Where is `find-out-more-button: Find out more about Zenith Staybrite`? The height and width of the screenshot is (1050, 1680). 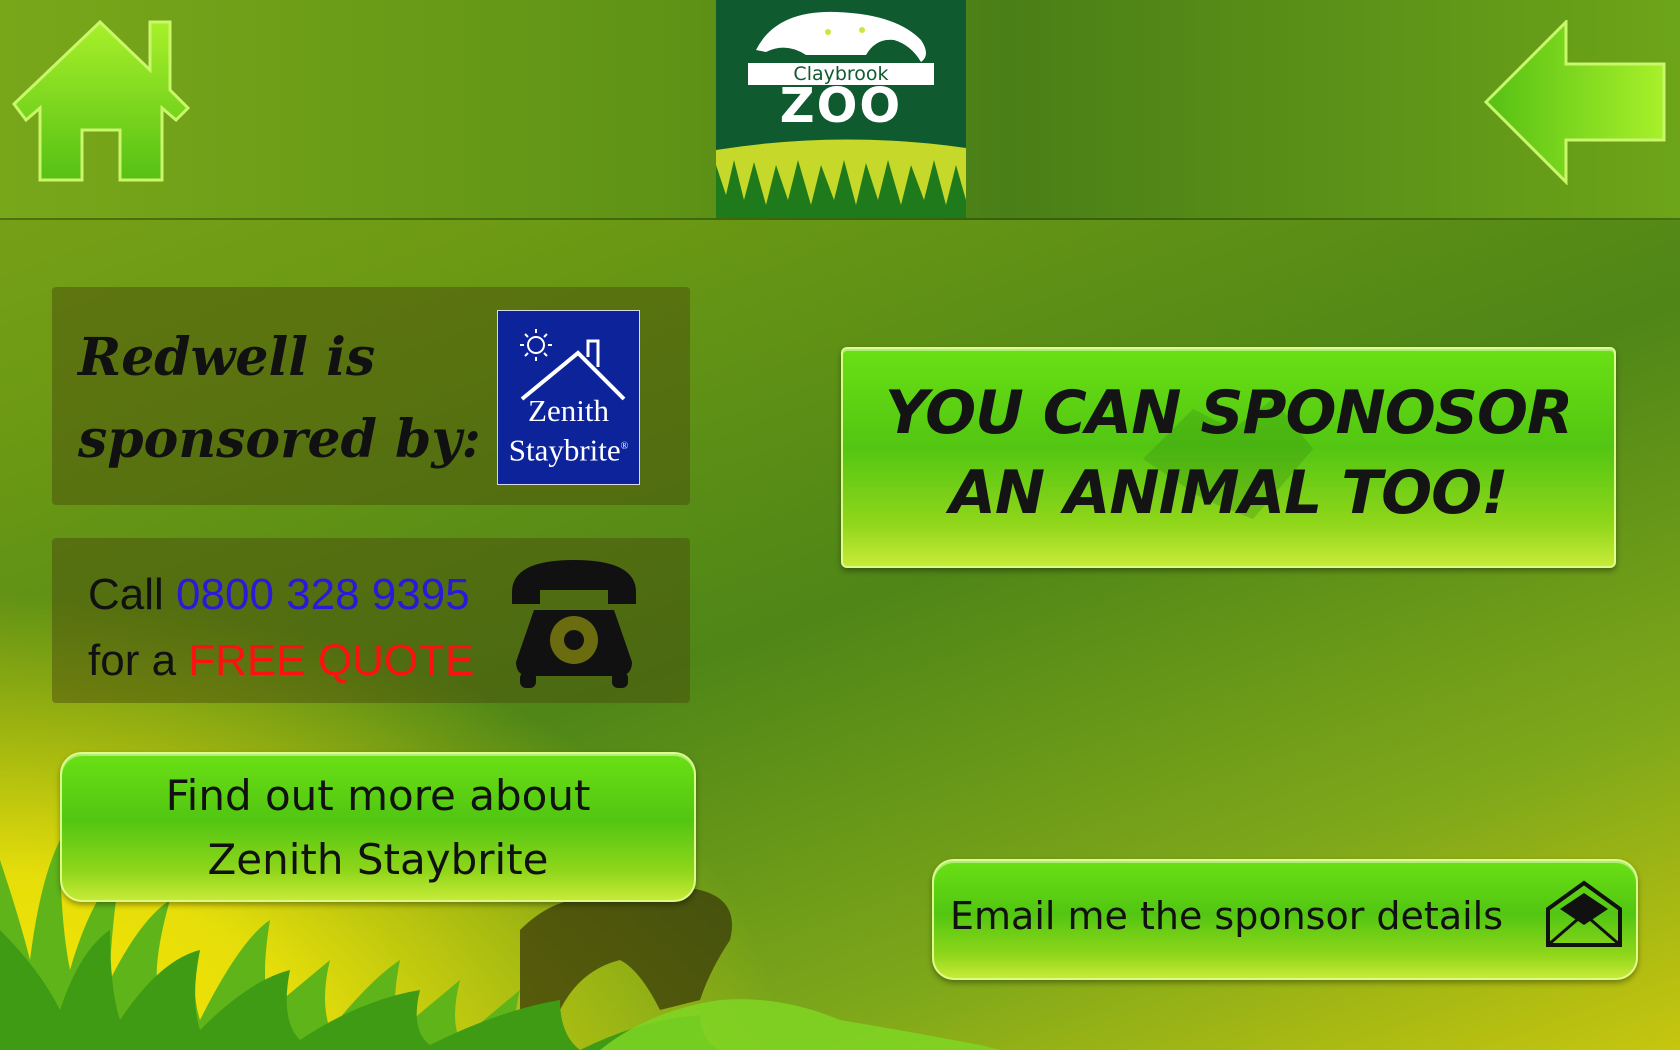
find-out-more-button: Find out more about Zenith Staybrite is located at coordinates (378, 827).